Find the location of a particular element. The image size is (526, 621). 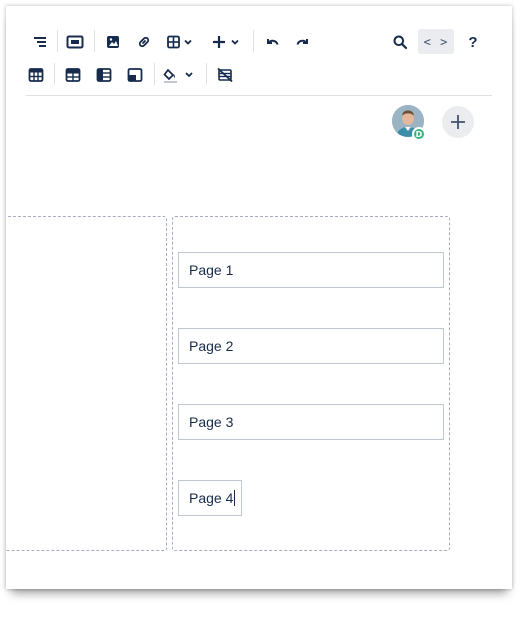

page-item-label: Page 2 is located at coordinates (211, 346).